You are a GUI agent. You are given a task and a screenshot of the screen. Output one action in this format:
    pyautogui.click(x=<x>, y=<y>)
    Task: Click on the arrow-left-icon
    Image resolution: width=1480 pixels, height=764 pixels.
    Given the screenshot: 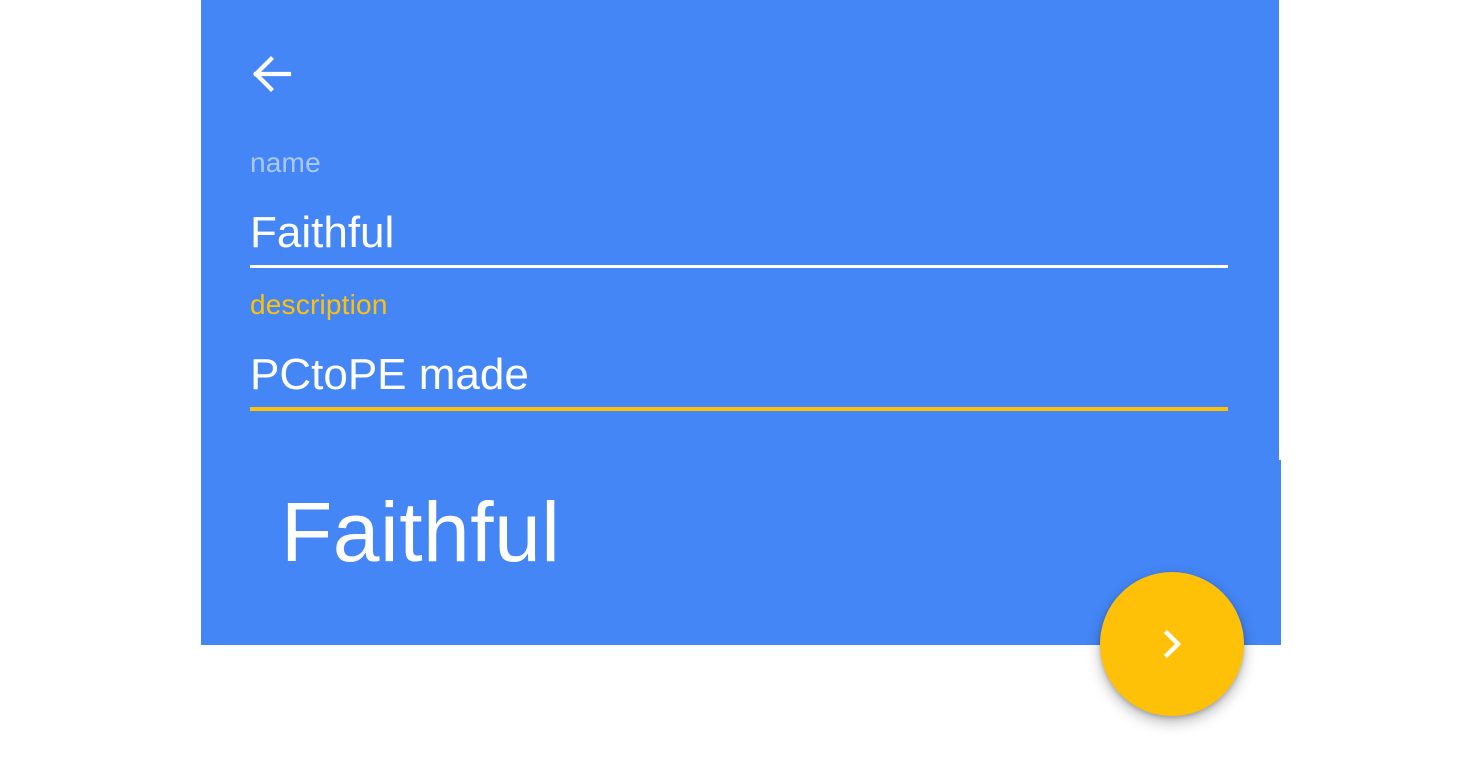 What is the action you would take?
    pyautogui.click(x=271, y=74)
    